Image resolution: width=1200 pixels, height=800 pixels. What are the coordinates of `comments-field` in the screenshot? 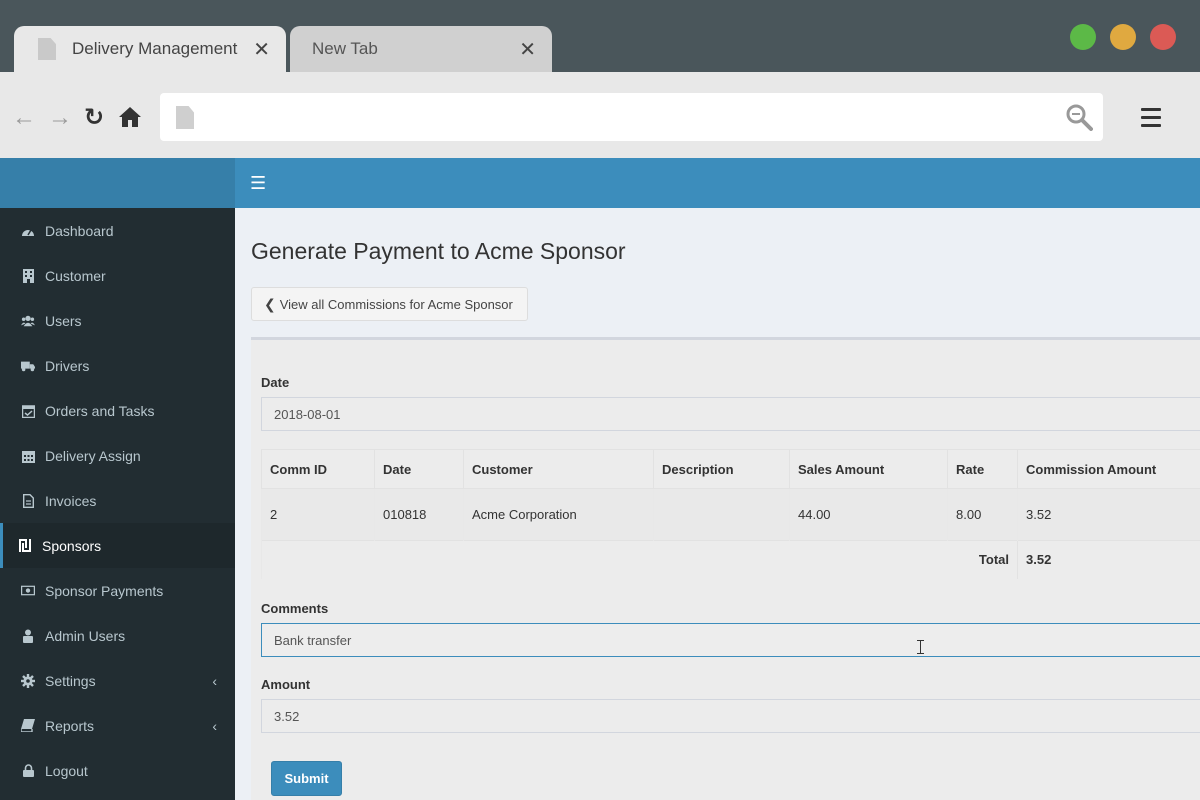 It's located at (730, 640).